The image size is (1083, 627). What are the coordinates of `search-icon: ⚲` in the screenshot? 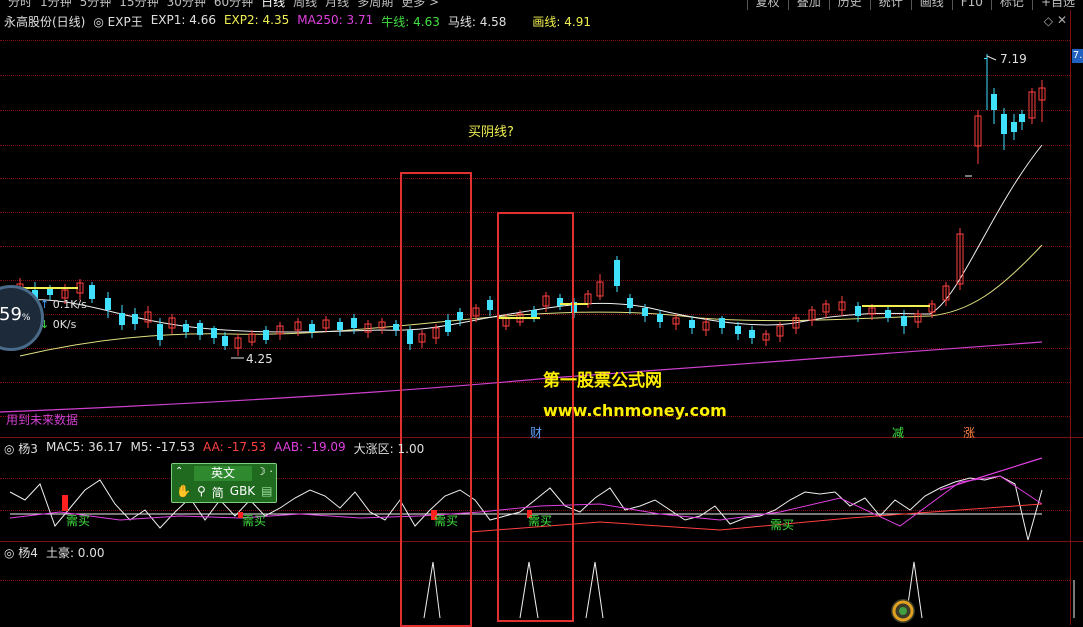 It's located at (201, 492).